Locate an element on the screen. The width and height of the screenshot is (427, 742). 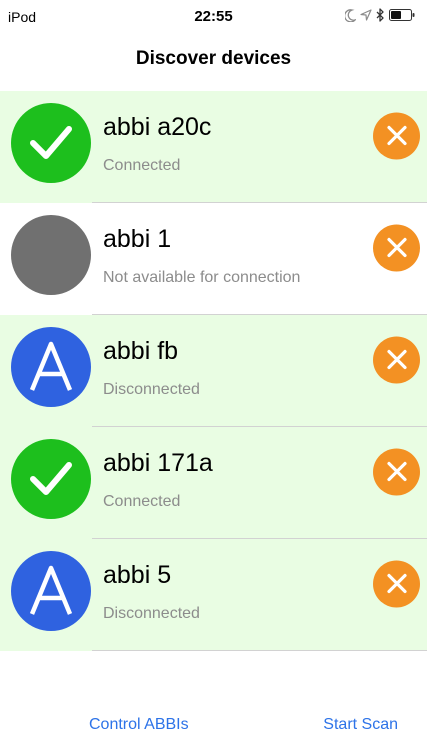
unavailable-badge is located at coordinates (51, 254).